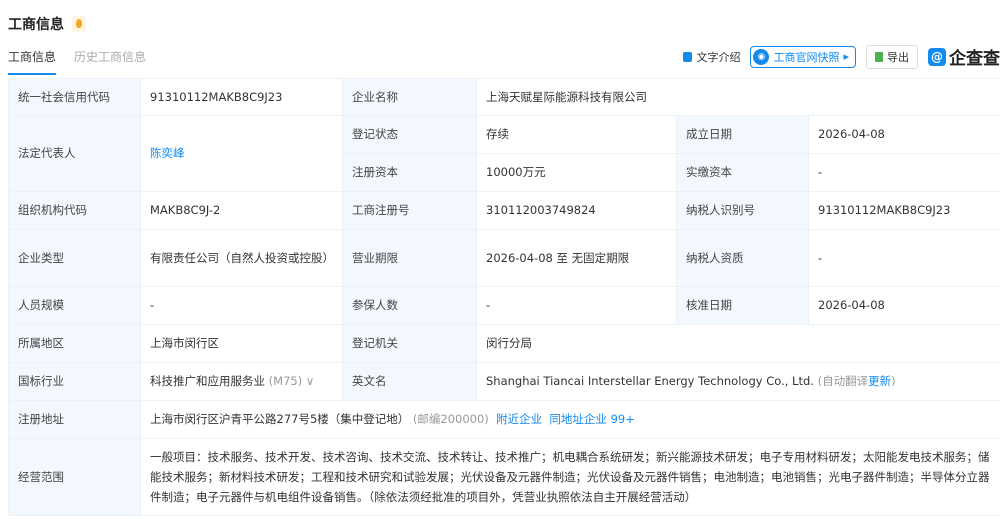  What do you see at coordinates (904, 258) in the screenshot?
I see `tax-qual-value: -` at bounding box center [904, 258].